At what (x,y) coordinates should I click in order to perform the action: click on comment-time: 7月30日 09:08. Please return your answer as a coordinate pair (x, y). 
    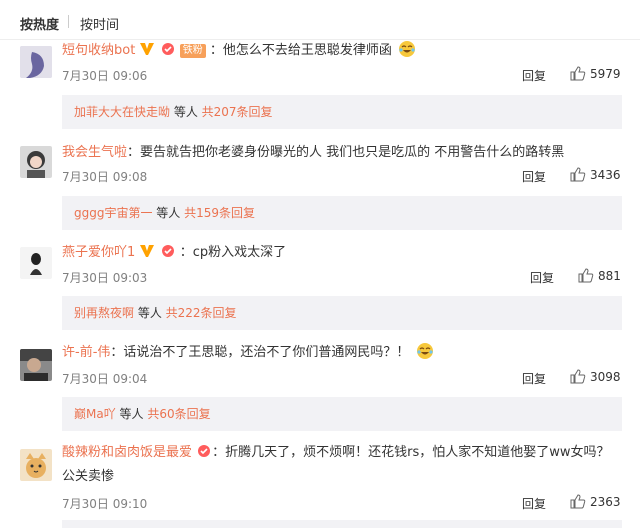
    Looking at the image, I should click on (105, 177).